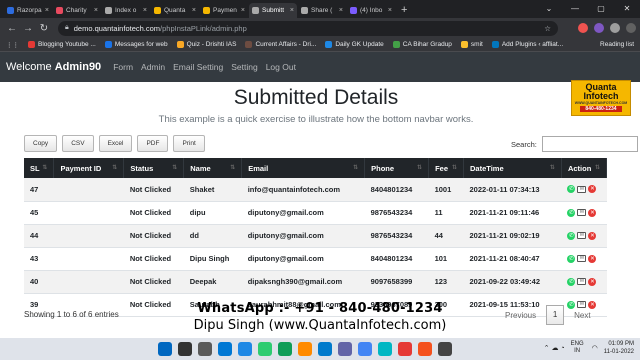  What do you see at coordinates (627, 9) in the screenshot?
I see `close-icon: ✕` at bounding box center [627, 9].